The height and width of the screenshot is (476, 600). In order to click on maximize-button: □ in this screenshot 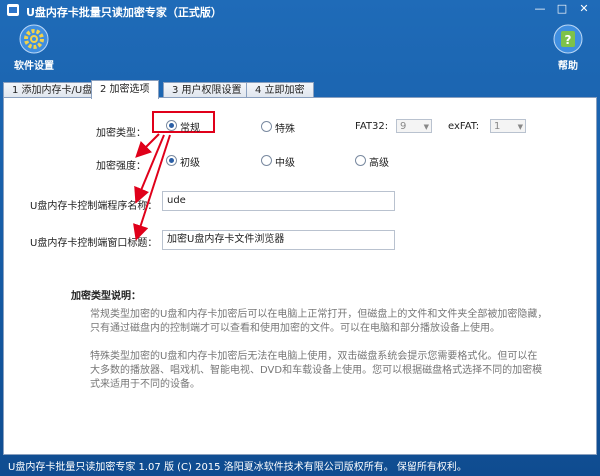, I will do `click(562, 9)`.